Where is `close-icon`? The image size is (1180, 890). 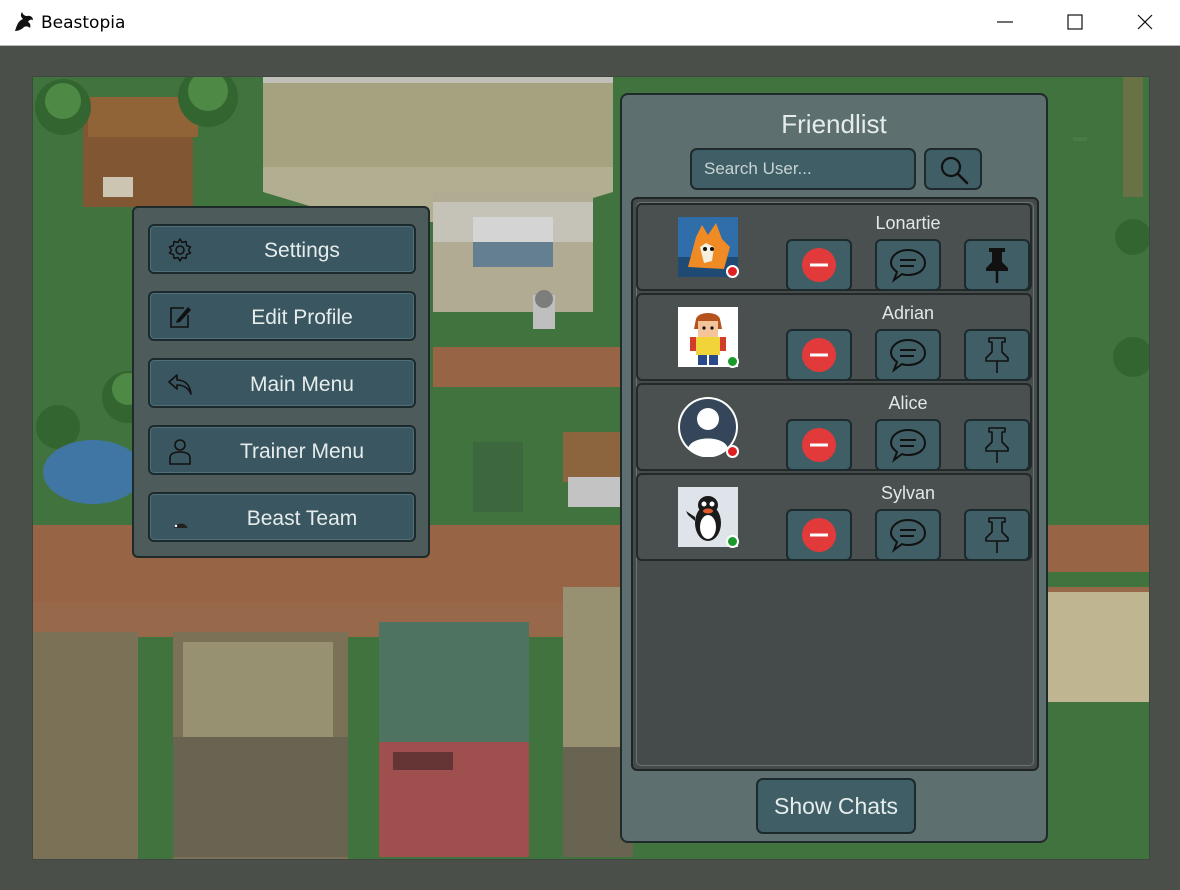 close-icon is located at coordinates (1145, 22).